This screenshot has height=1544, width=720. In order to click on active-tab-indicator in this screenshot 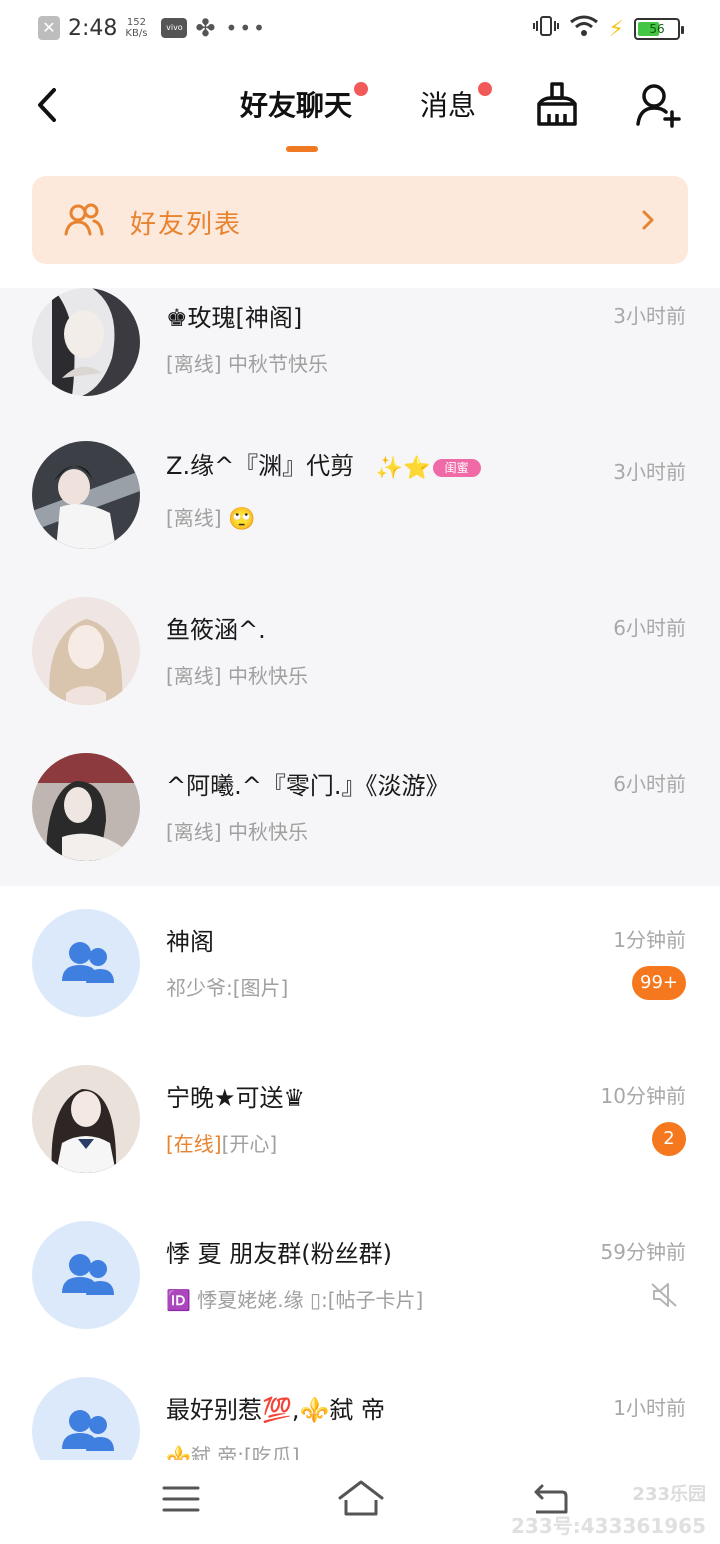, I will do `click(302, 149)`.